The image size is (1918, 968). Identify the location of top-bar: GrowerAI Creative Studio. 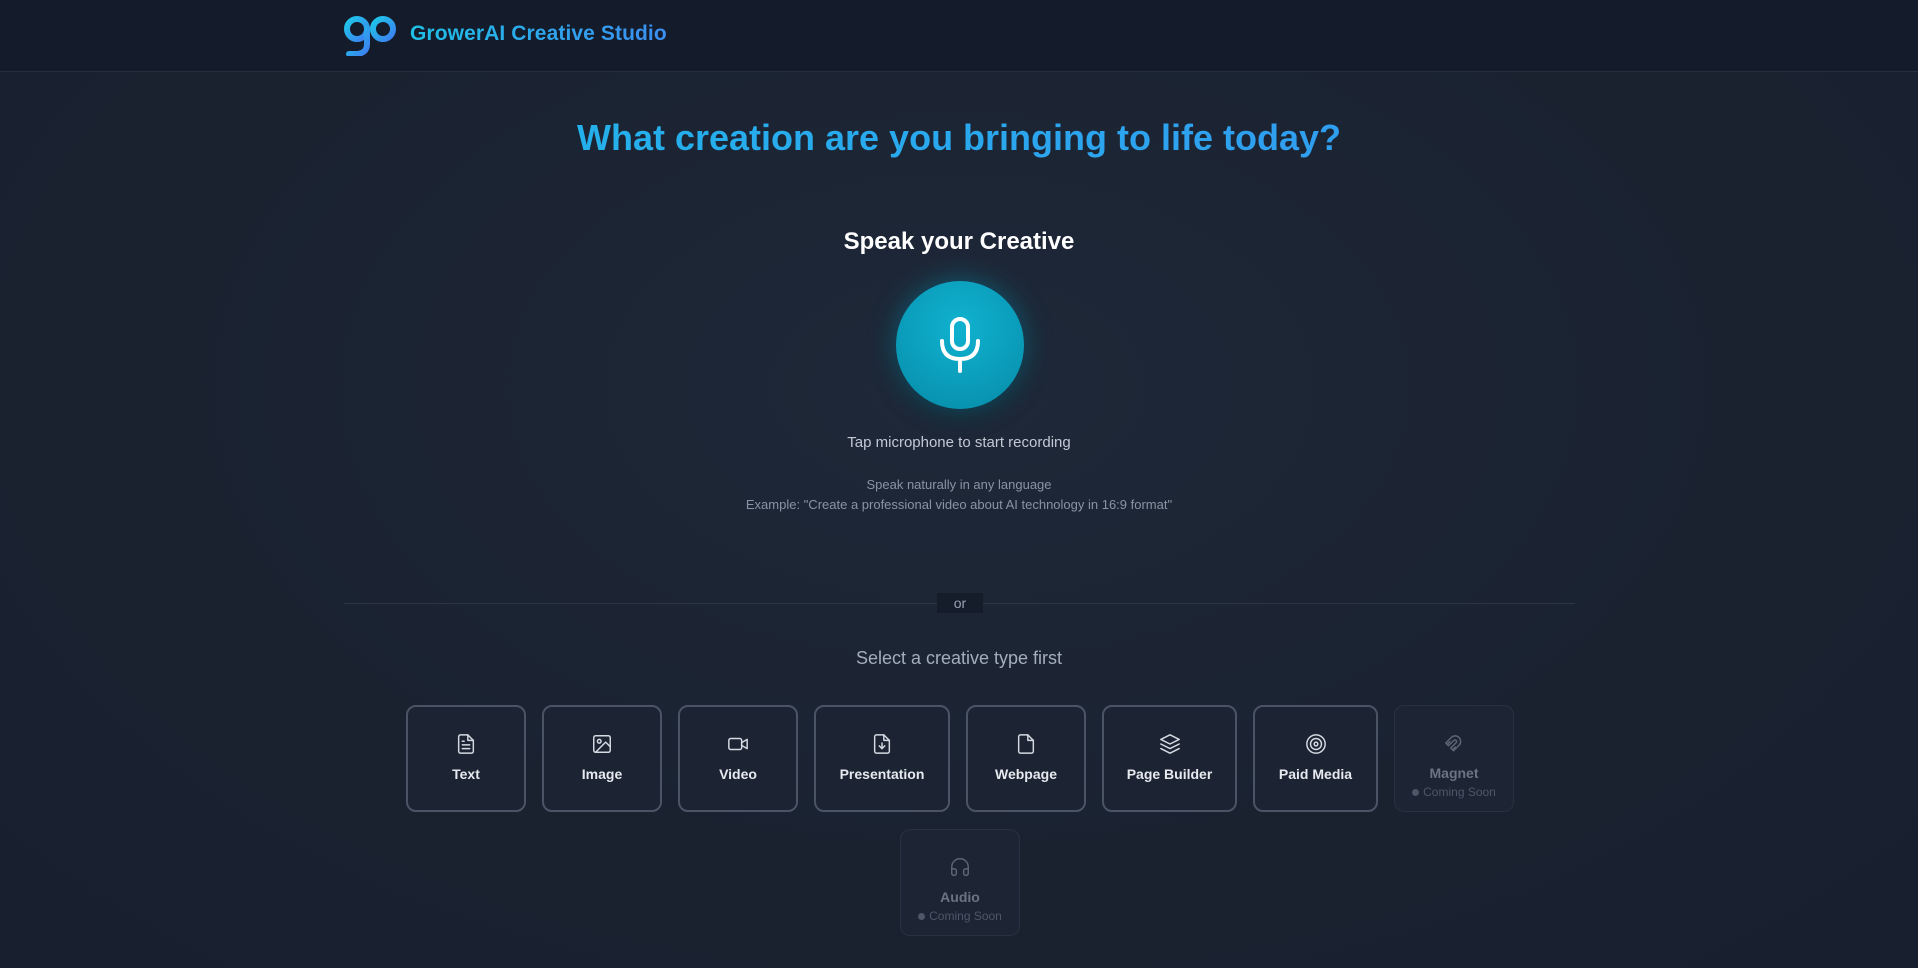
(959, 36).